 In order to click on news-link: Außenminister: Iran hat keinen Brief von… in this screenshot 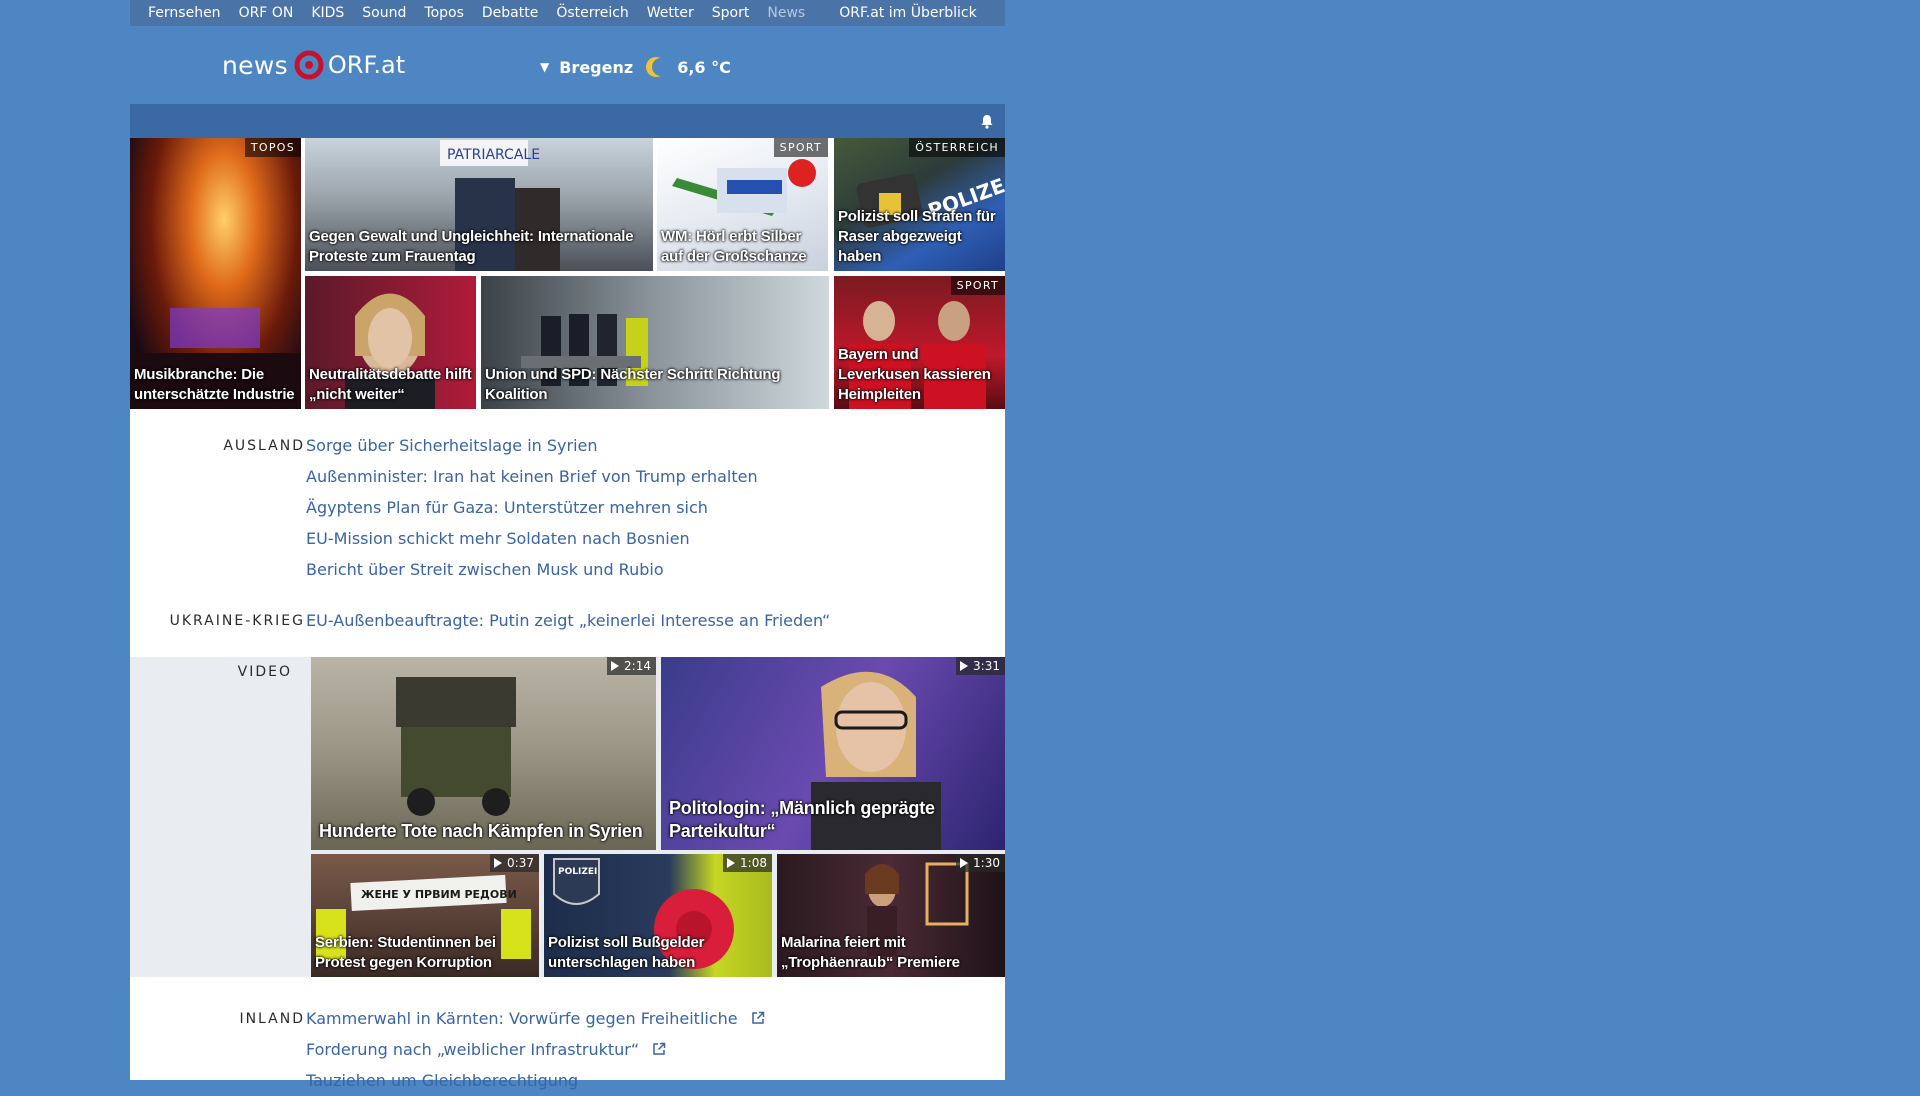, I will do `click(532, 476)`.